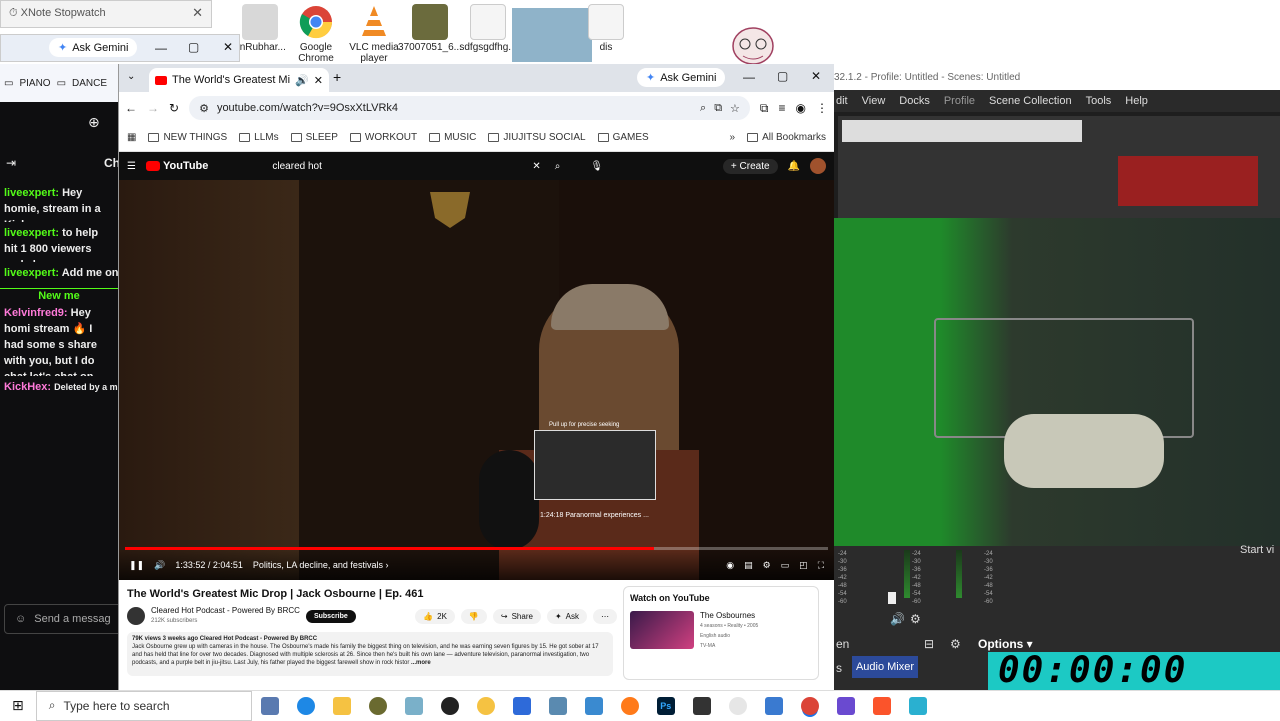 This screenshot has height=721, width=1280. What do you see at coordinates (782, 108) in the screenshot?
I see `media-icon: ≡` at bounding box center [782, 108].